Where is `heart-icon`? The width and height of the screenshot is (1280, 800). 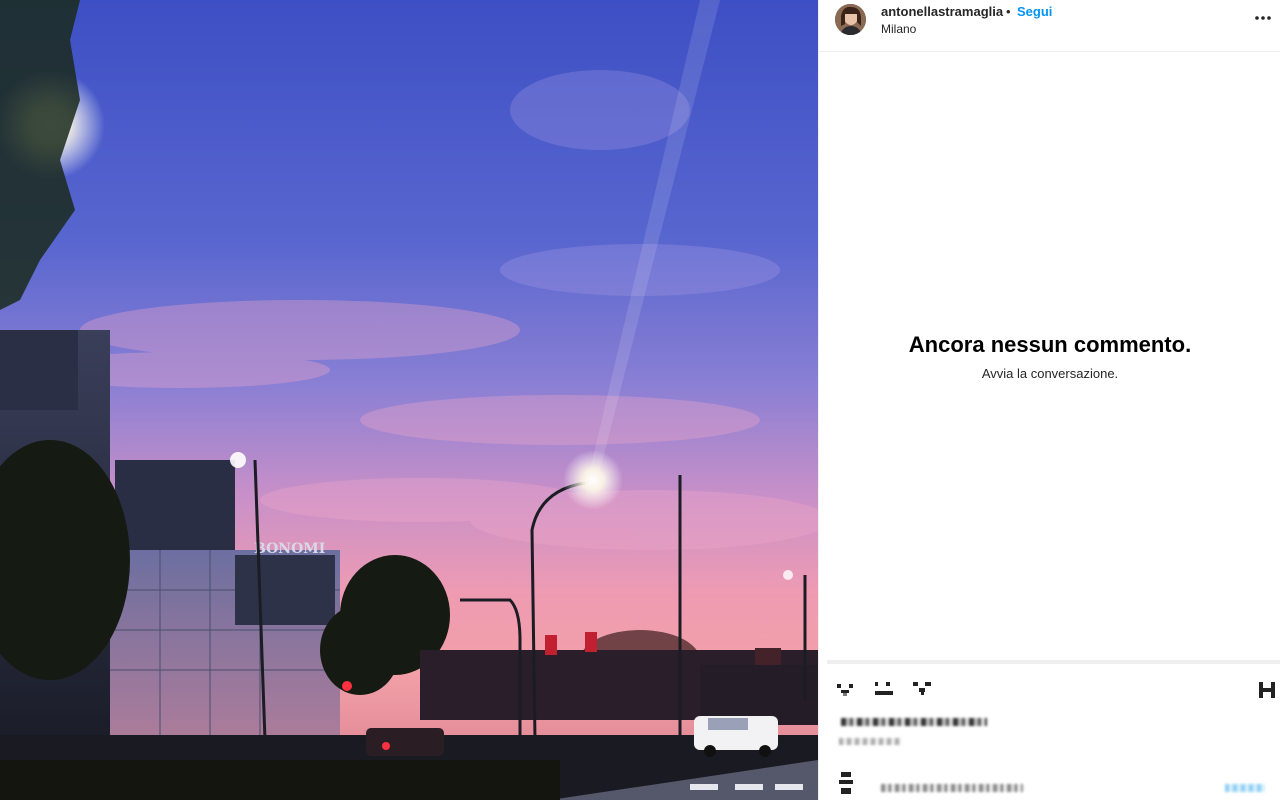 heart-icon is located at coordinates (847, 688).